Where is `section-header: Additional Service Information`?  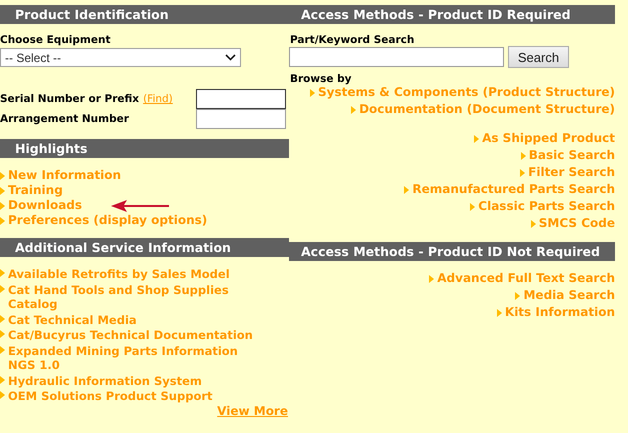 section-header: Additional Service Information is located at coordinates (144, 247).